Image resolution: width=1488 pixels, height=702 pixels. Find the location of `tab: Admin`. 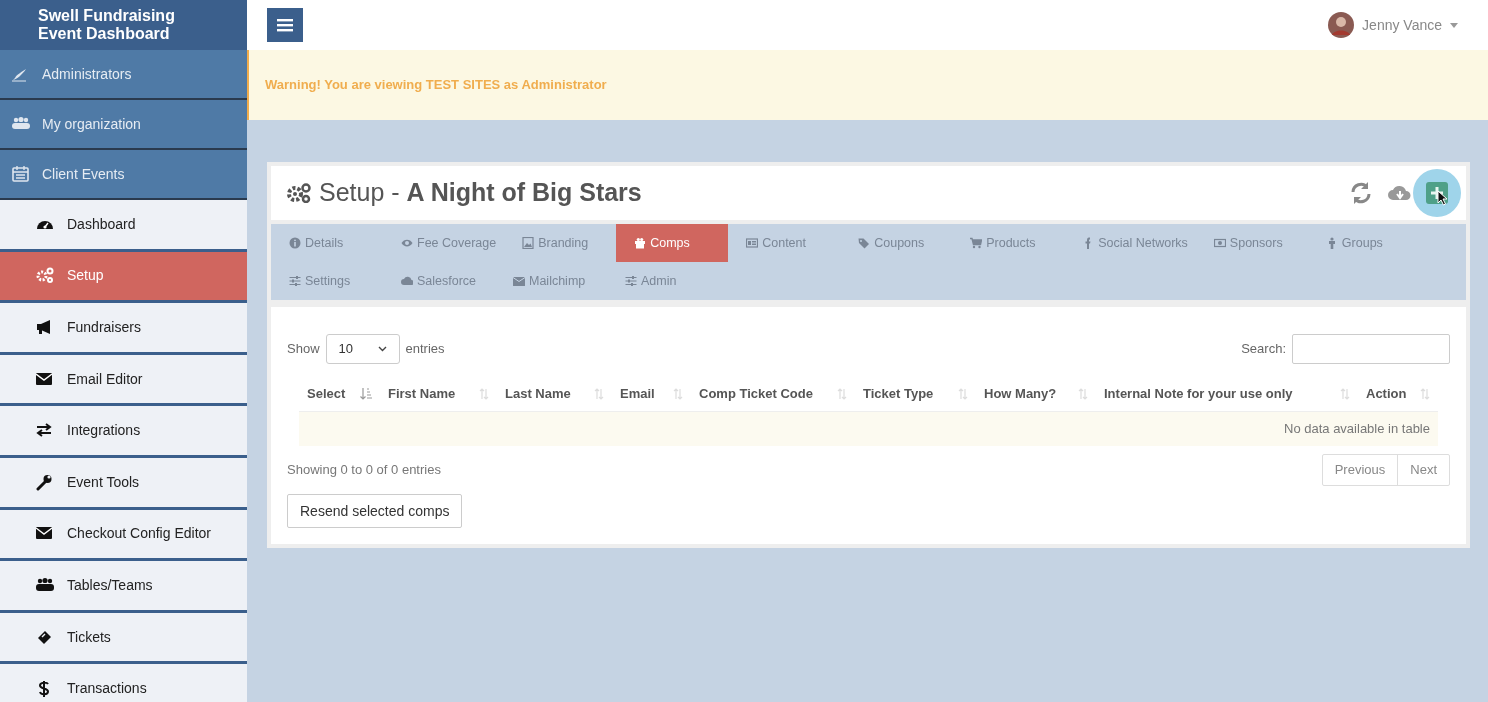

tab: Admin is located at coordinates (663, 281).